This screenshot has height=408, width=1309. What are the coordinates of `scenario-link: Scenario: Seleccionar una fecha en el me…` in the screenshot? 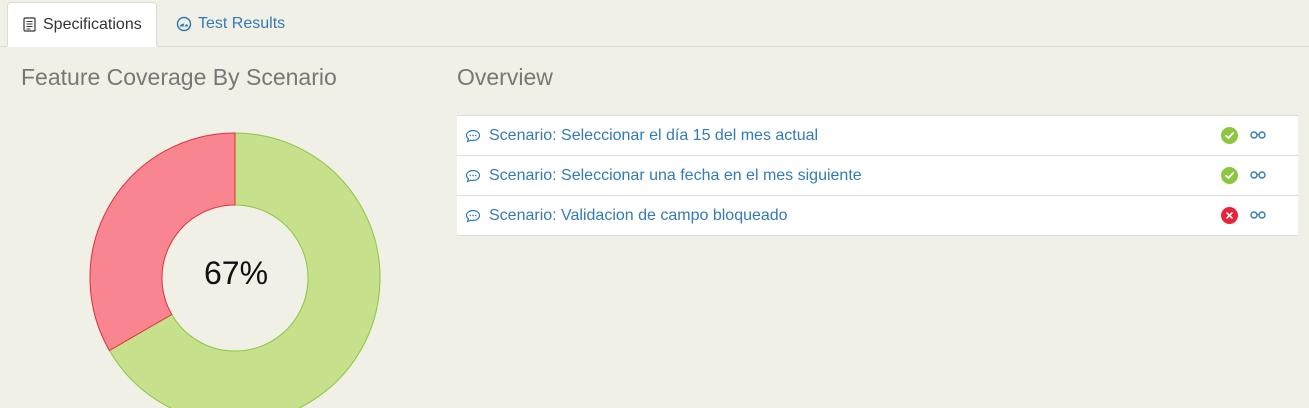 It's located at (675, 176).